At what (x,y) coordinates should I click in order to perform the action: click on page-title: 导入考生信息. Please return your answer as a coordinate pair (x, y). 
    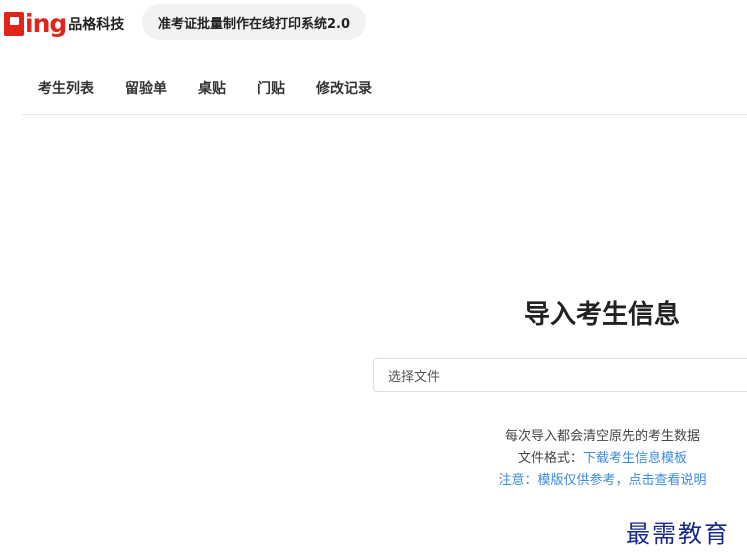
    Looking at the image, I should click on (602, 315).